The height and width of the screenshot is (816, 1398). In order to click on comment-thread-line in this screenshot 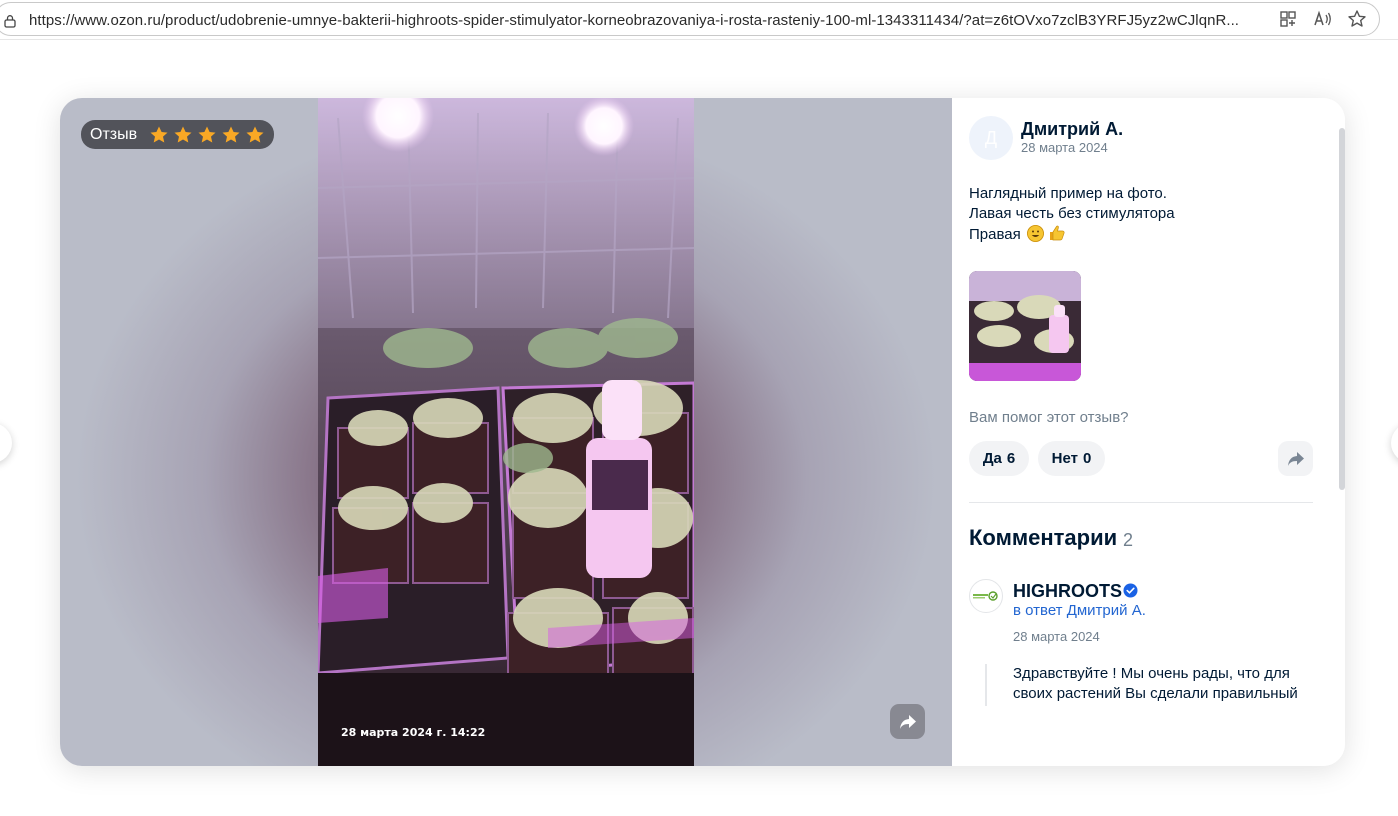, I will do `click(986, 685)`.